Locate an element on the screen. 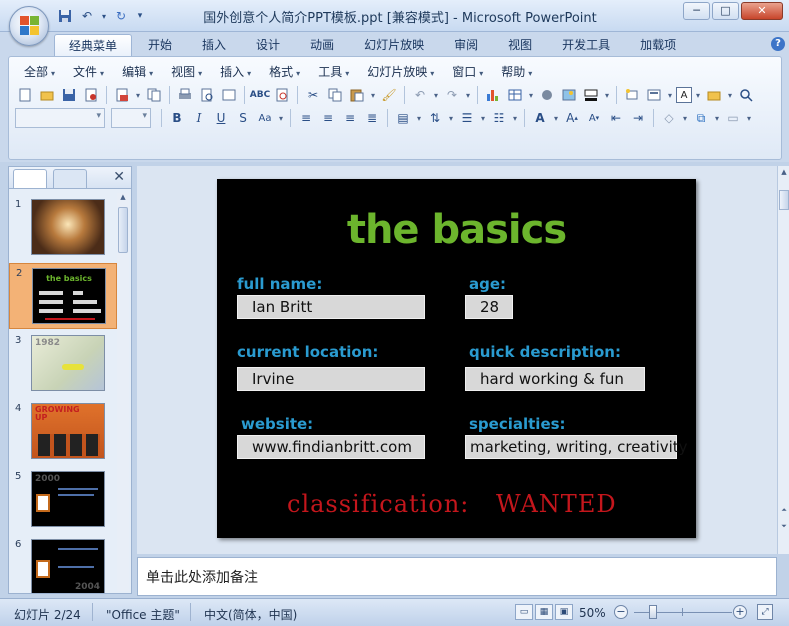 The height and width of the screenshot is (626, 789). slide-thumbnail-5: 5 2000 is located at coordinates (63, 500).